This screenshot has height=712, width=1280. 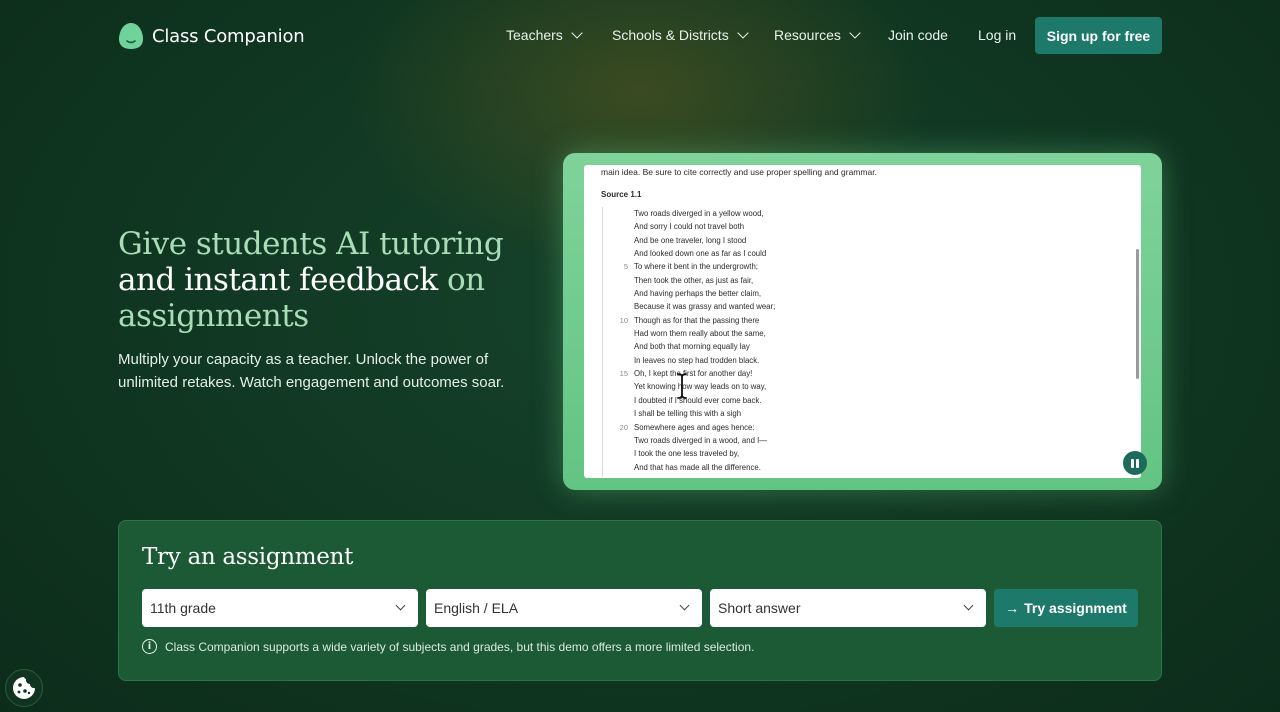 What do you see at coordinates (476, 608) in the screenshot?
I see `subject-select-value: English / ELA` at bounding box center [476, 608].